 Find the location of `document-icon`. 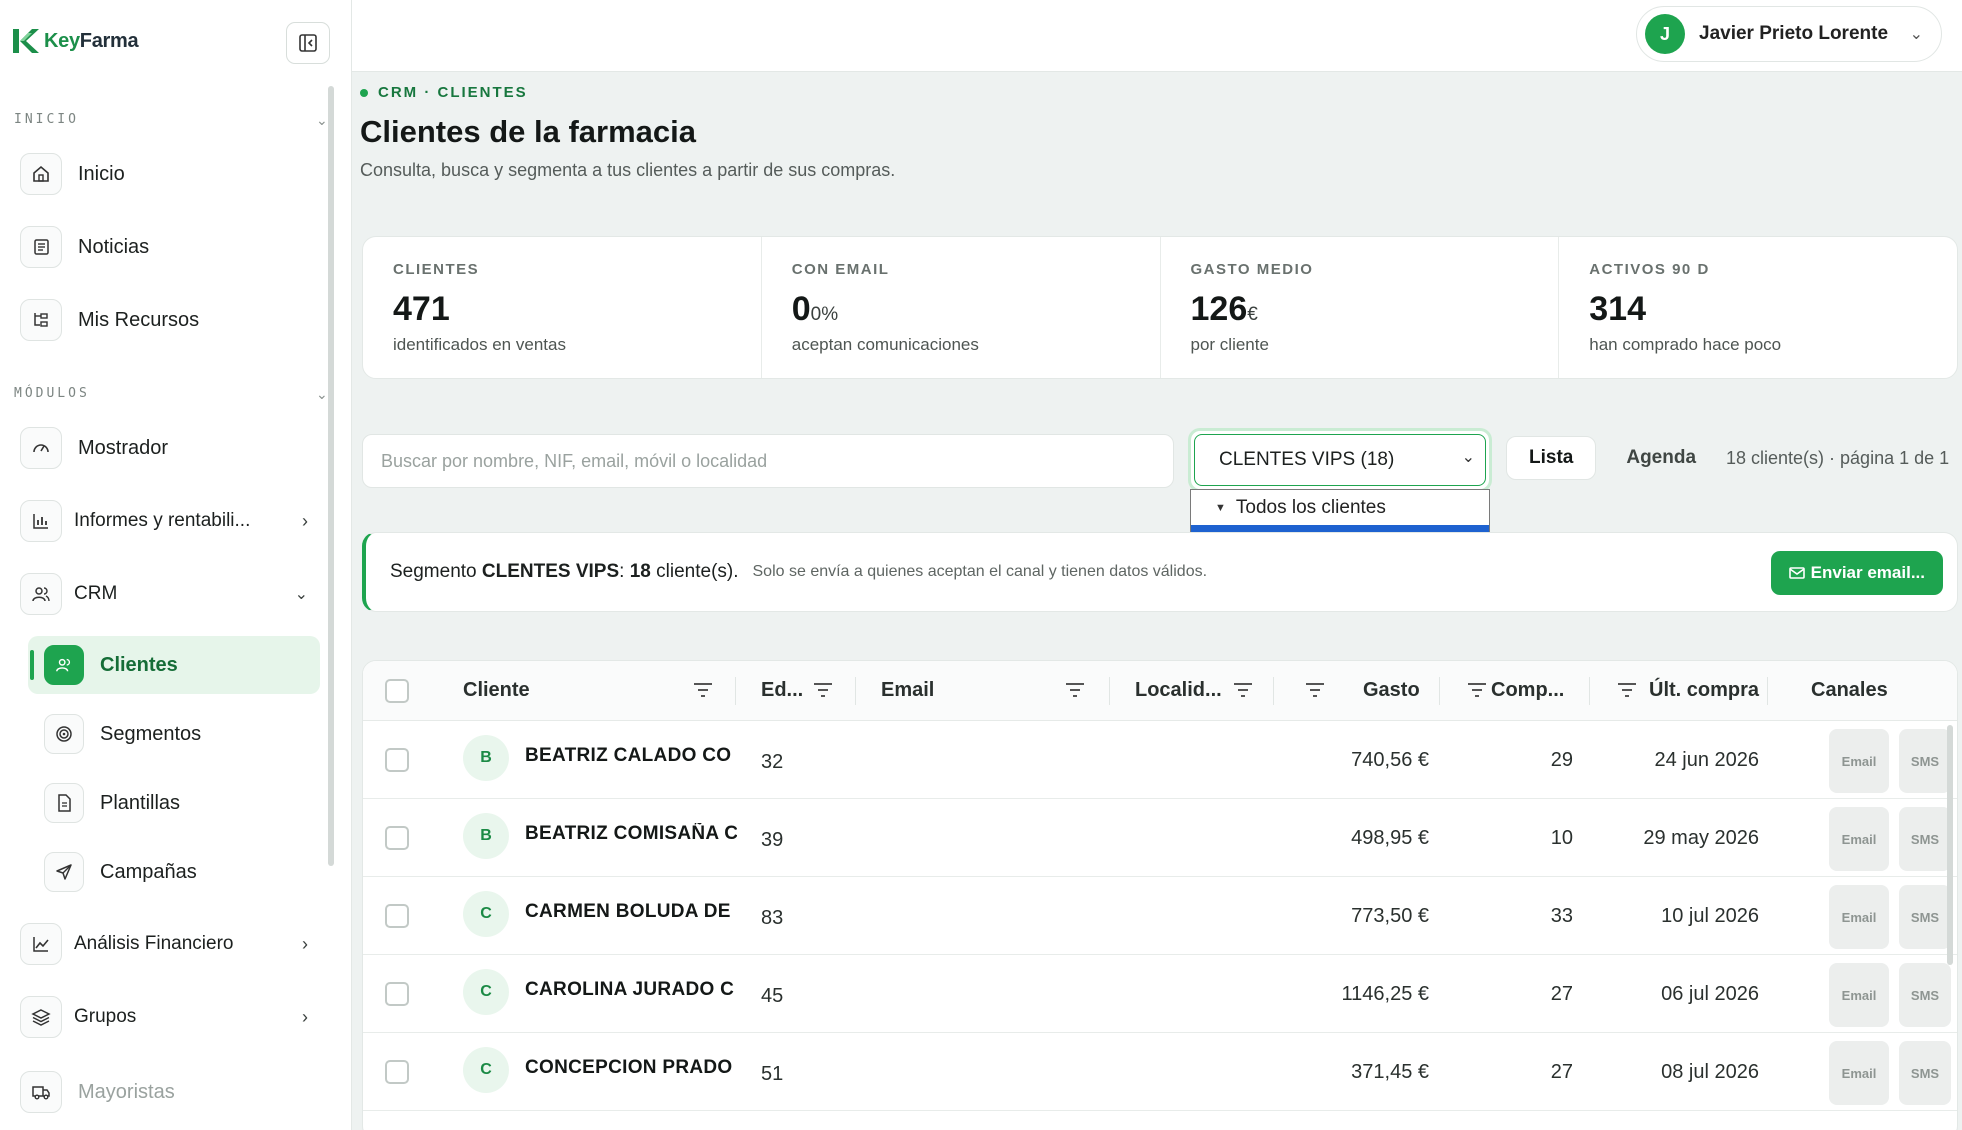

document-icon is located at coordinates (64, 803).